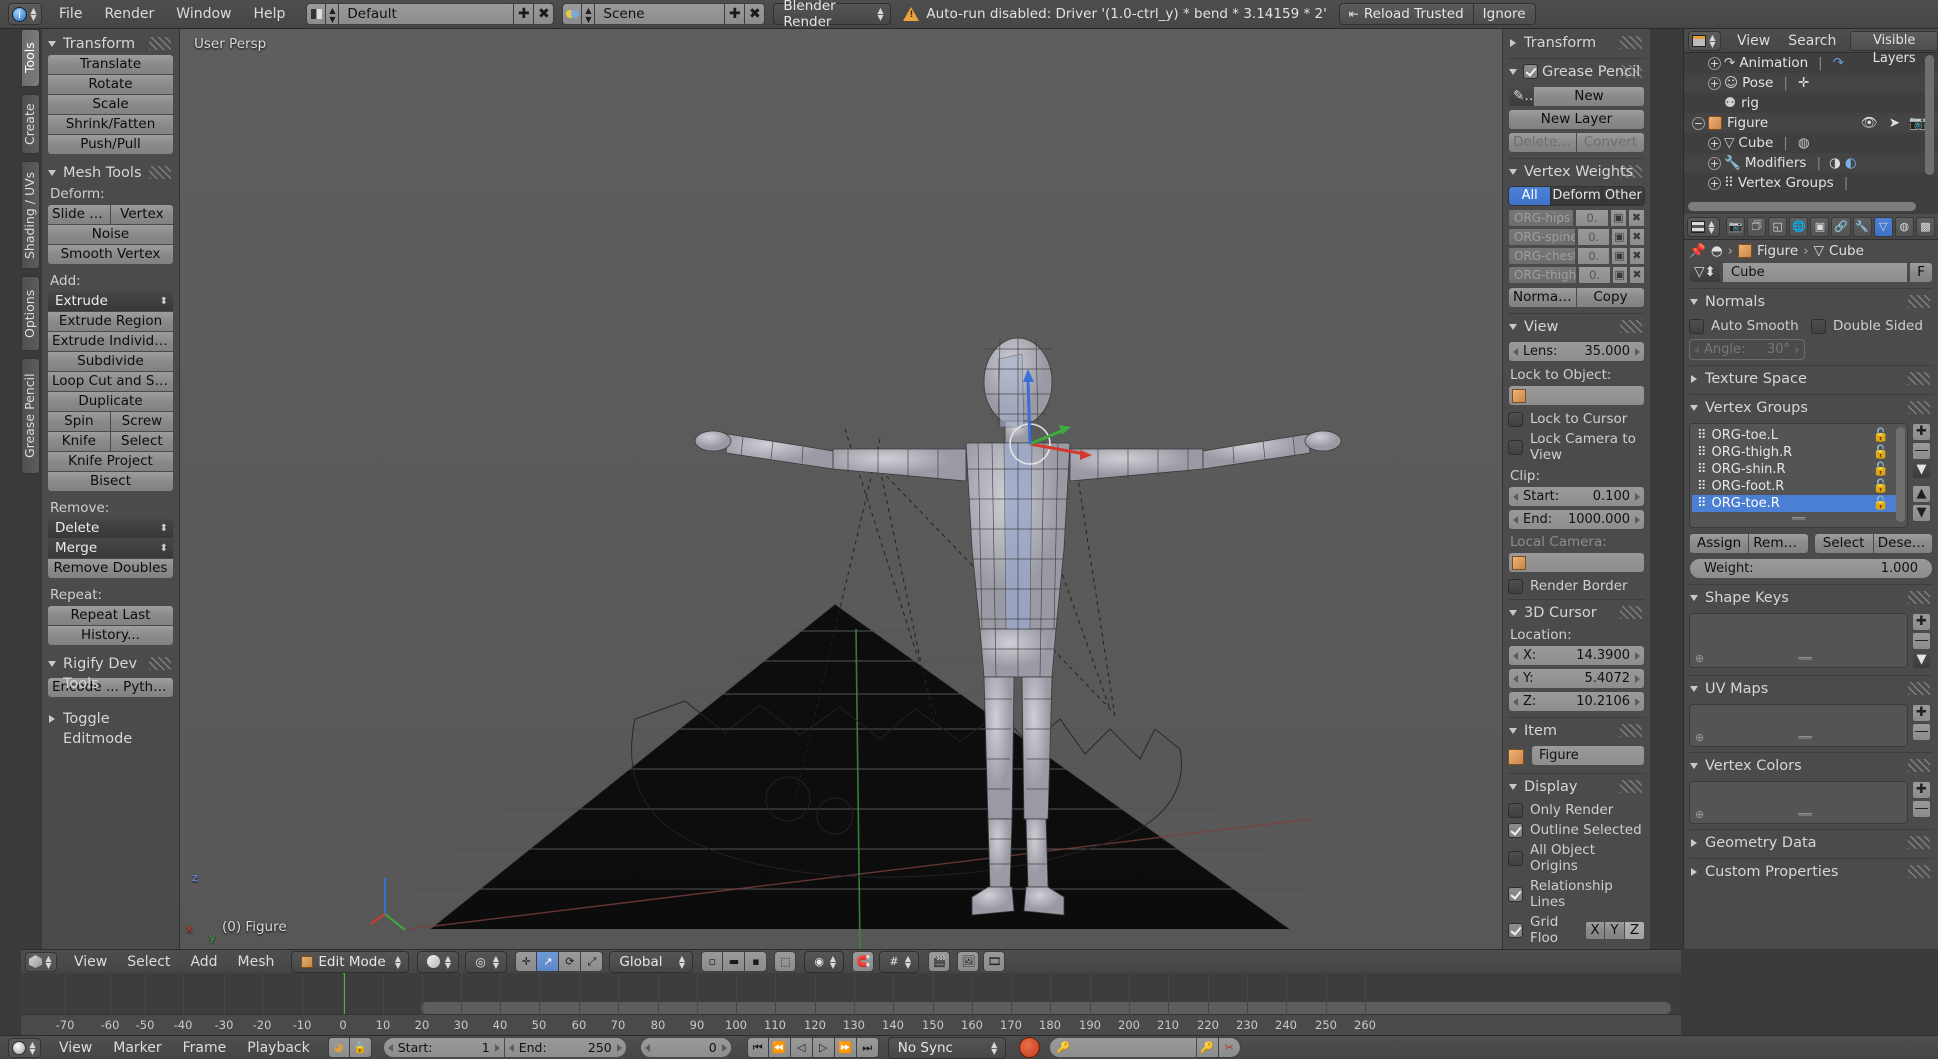  Describe the element at coordinates (1515, 447) in the screenshot. I see `lock-camera-to-view-checkbox` at that location.